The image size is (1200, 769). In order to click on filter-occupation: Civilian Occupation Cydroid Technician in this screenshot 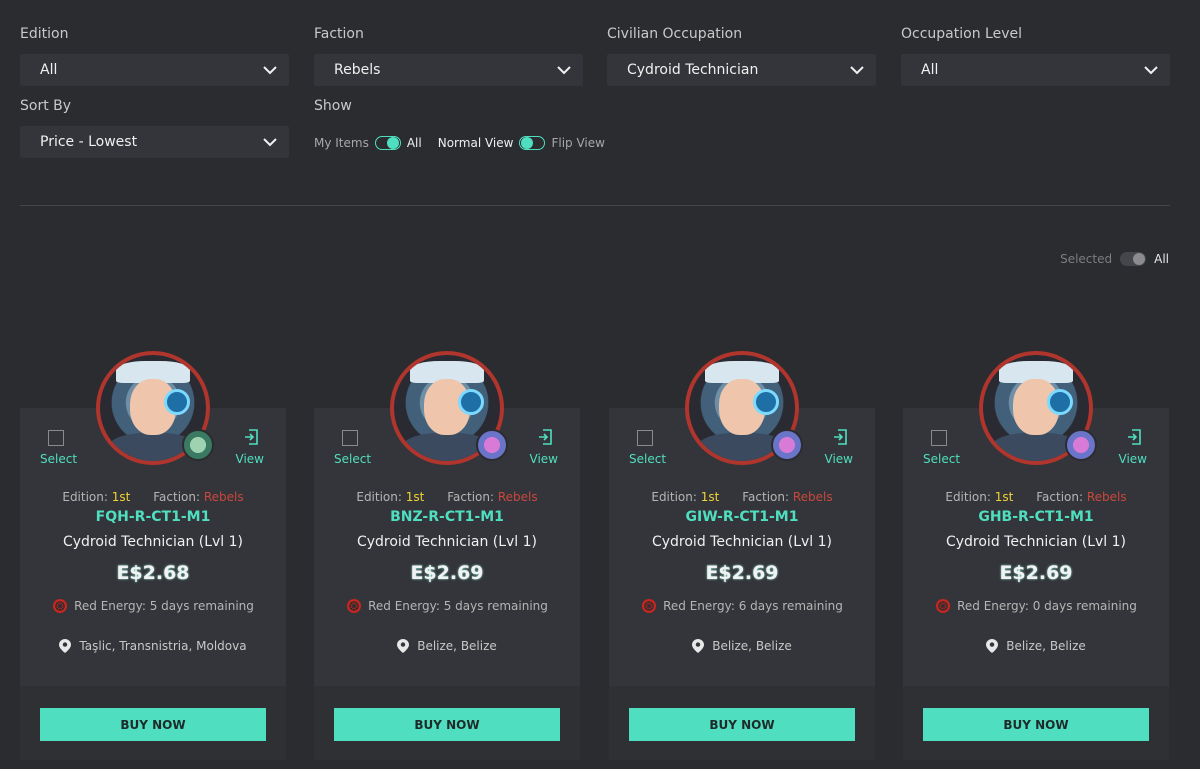, I will do `click(741, 56)`.